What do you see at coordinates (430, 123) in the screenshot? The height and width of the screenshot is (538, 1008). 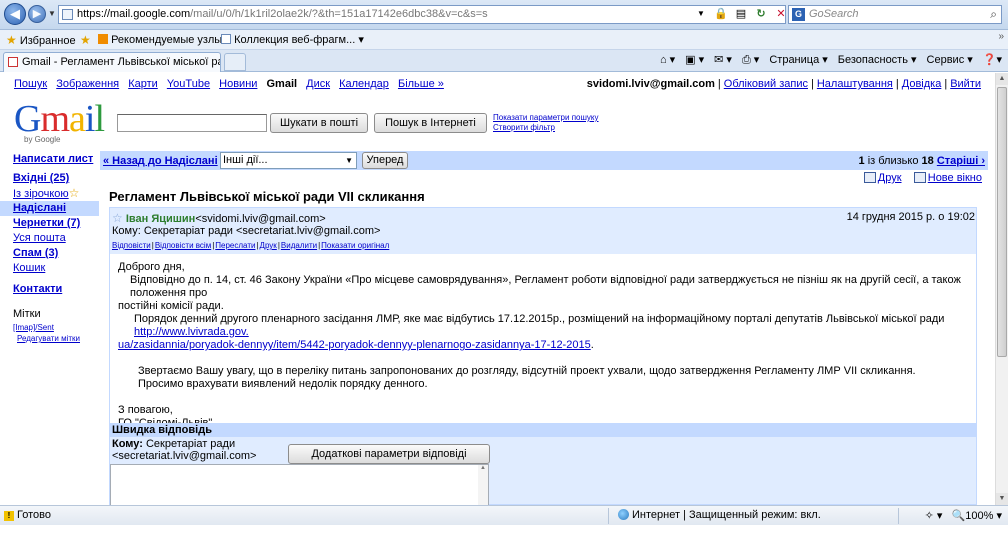 I see `search-web-button: Пошук в Інтернеті` at bounding box center [430, 123].